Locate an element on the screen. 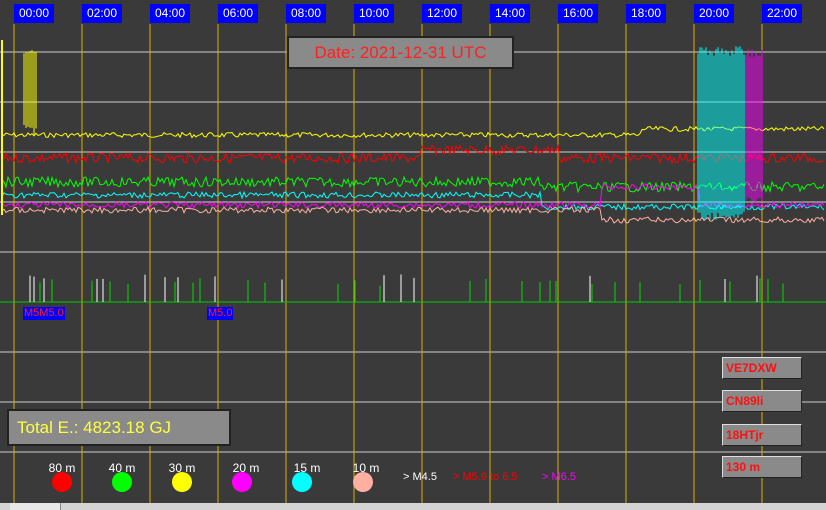  hour-label: 02:00 is located at coordinates (102, 13).